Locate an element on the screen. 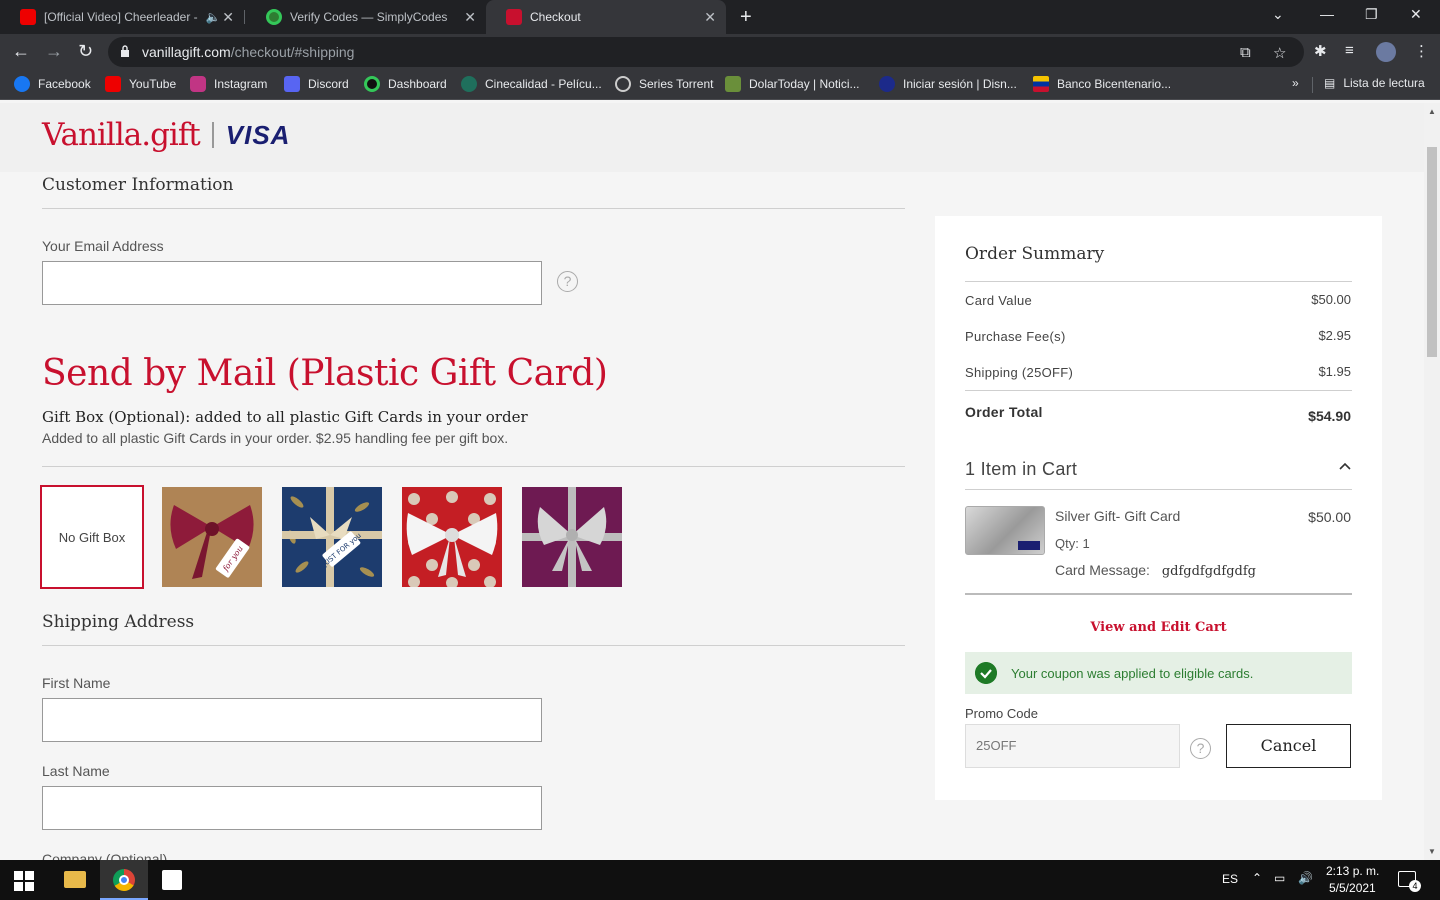  back-icon: ← is located at coordinates (21, 51).